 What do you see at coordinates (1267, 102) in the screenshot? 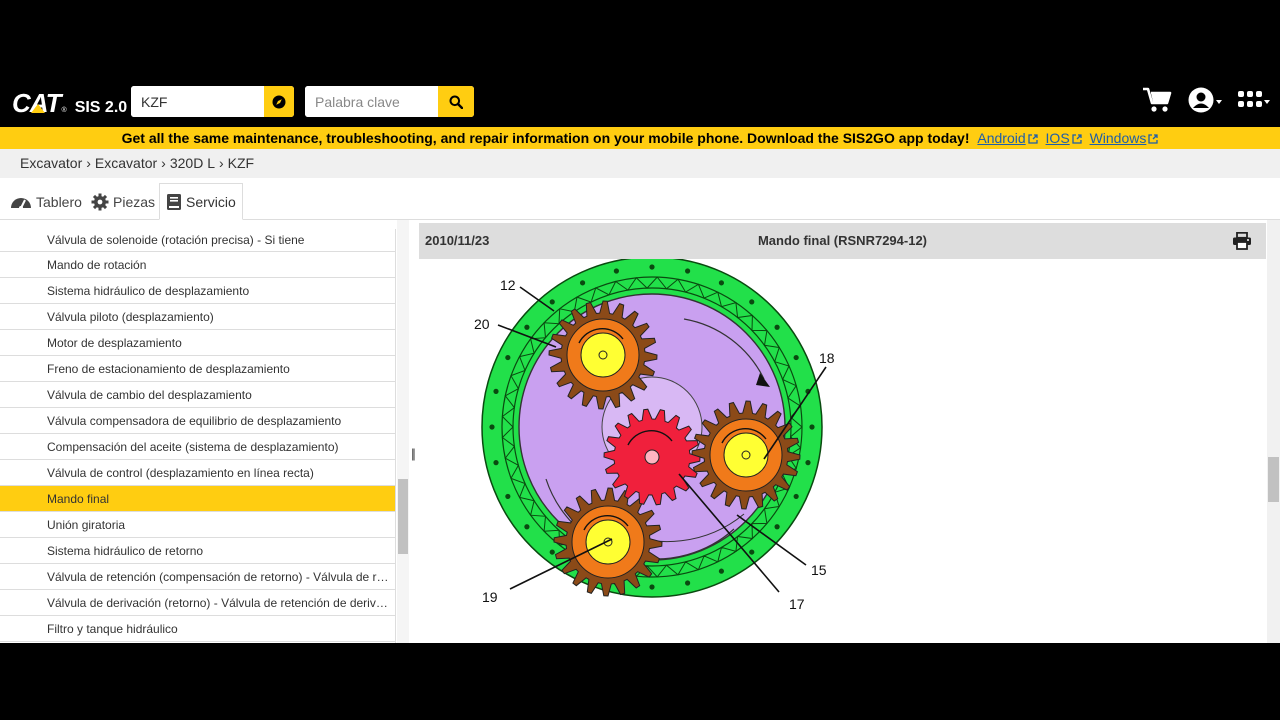
I see `chevron-down-icon` at bounding box center [1267, 102].